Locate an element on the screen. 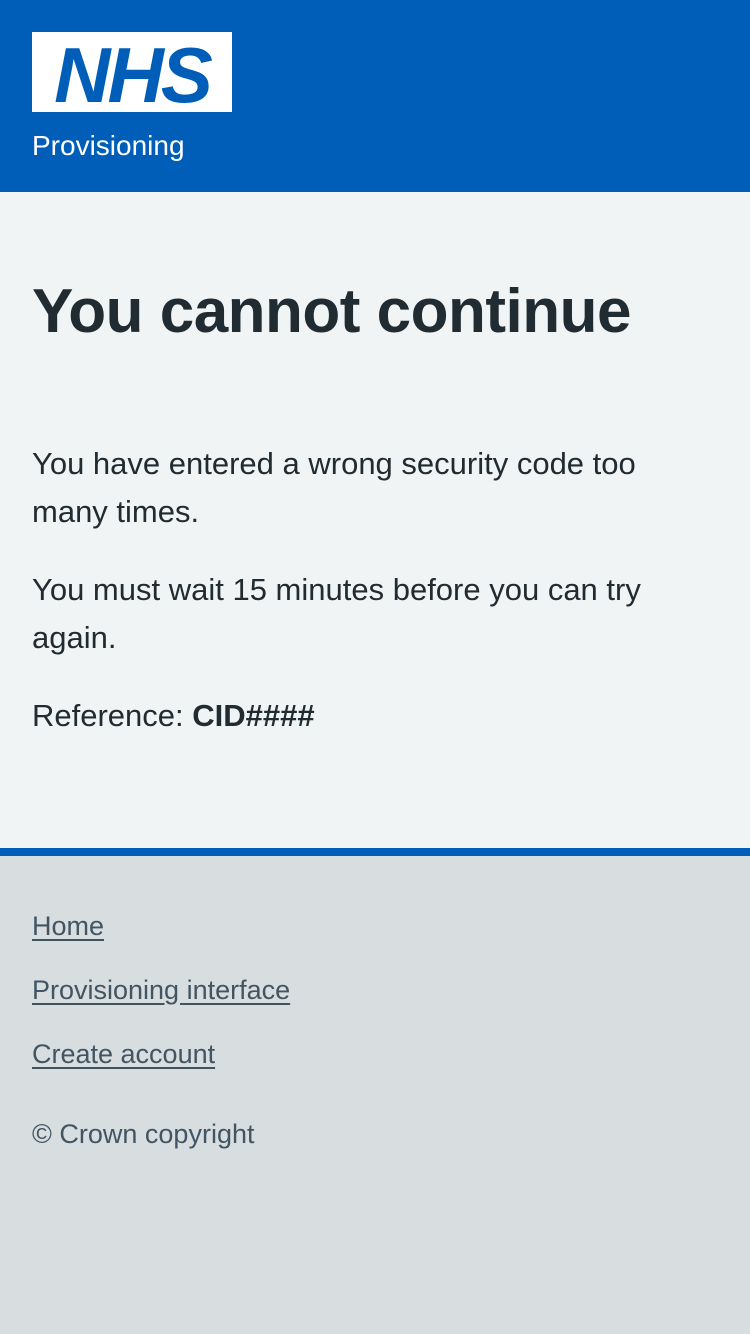  nhs-logo-icon: NHS is located at coordinates (132, 72).